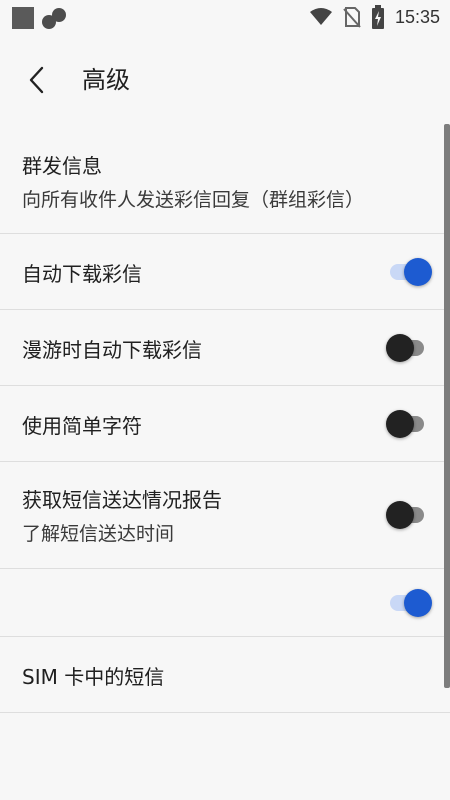 The height and width of the screenshot is (800, 450). I want to click on setting-group-messaging: 群发信息 向所有收件人发送彩信回复（群组彩信）, so click(225, 179).